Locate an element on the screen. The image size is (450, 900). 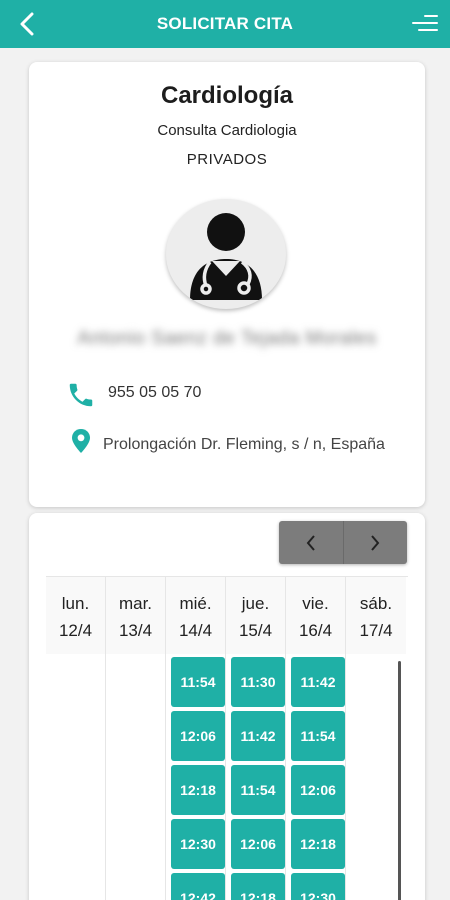
day-date: 12/4 is located at coordinates (75, 630).